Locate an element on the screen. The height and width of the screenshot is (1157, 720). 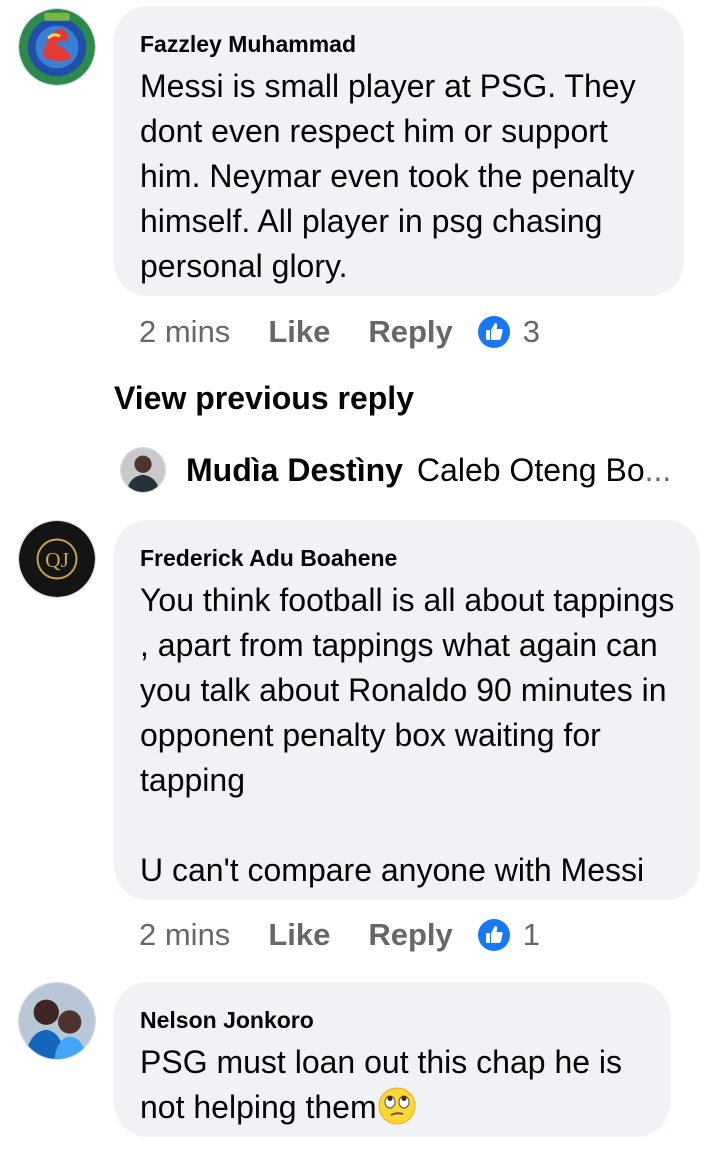
avatar-mudia is located at coordinates (143, 470).